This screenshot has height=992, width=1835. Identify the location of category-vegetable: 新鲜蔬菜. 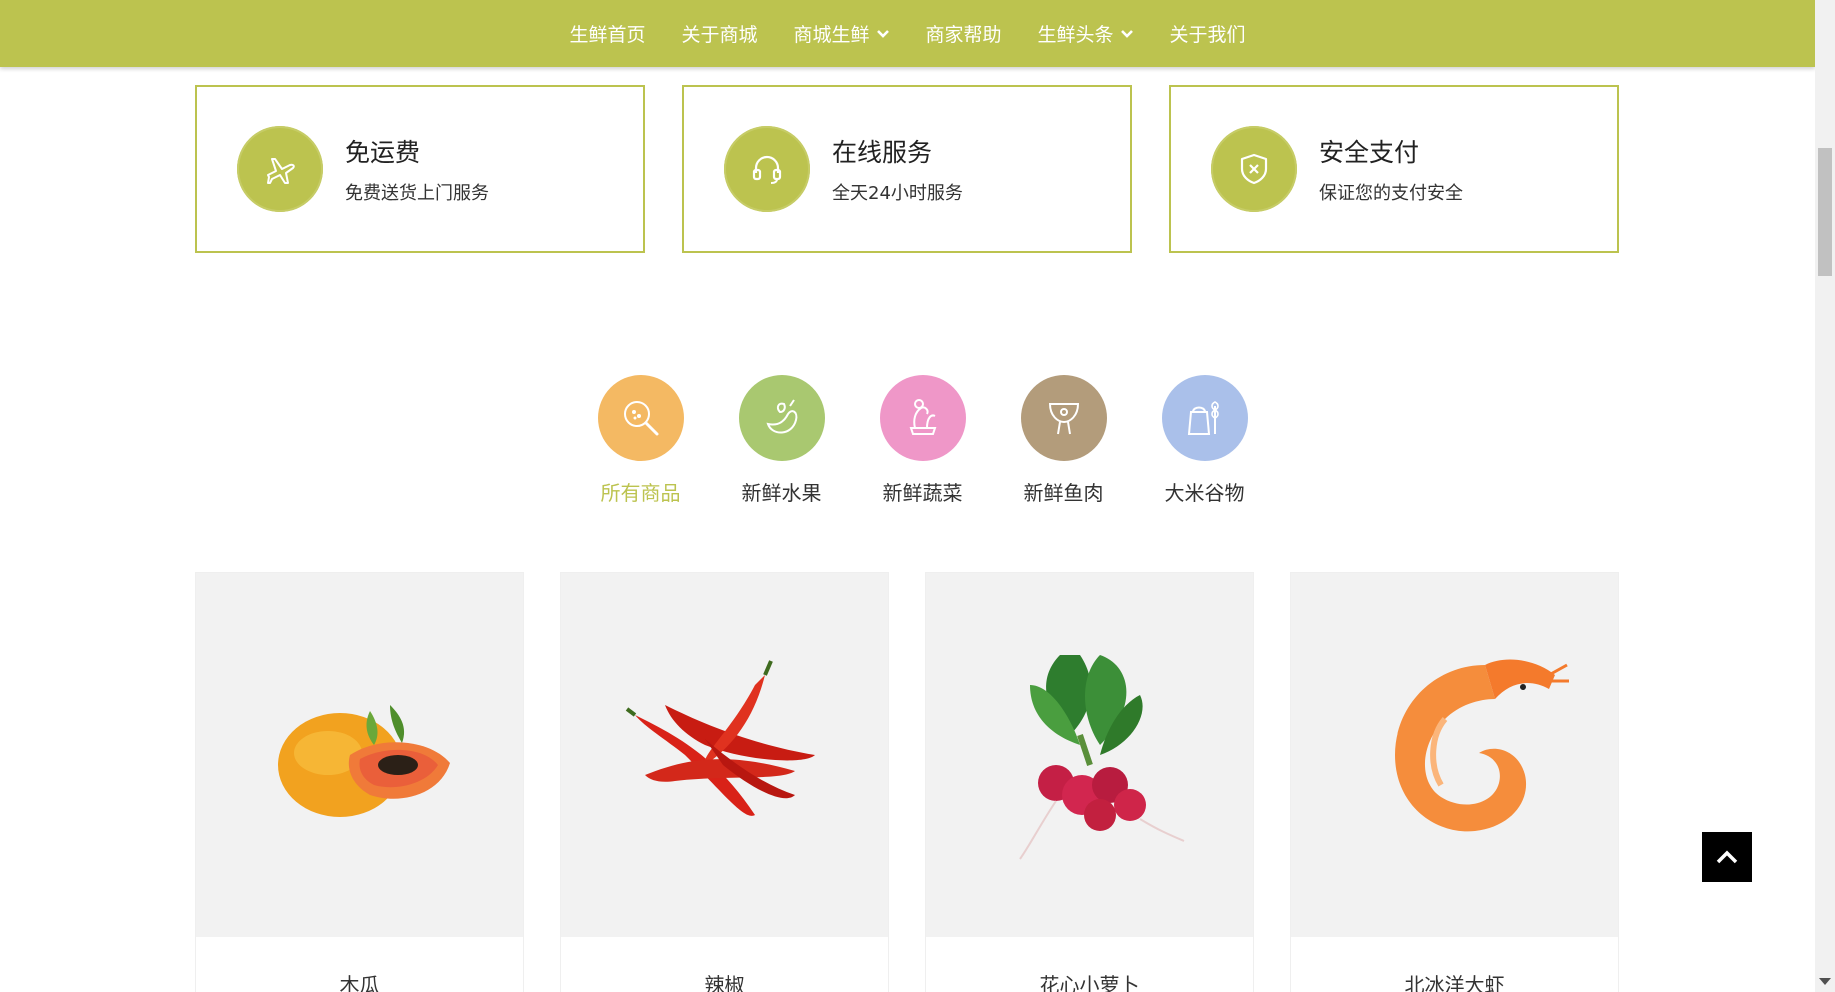
(922, 440).